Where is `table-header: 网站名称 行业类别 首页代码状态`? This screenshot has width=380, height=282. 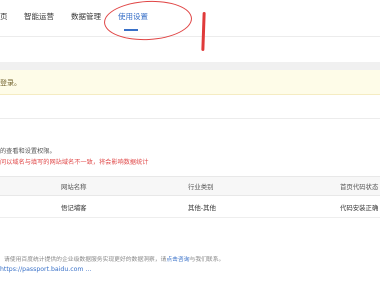
table-header: 网站名称 行业类别 首页代码状态 is located at coordinates (190, 186).